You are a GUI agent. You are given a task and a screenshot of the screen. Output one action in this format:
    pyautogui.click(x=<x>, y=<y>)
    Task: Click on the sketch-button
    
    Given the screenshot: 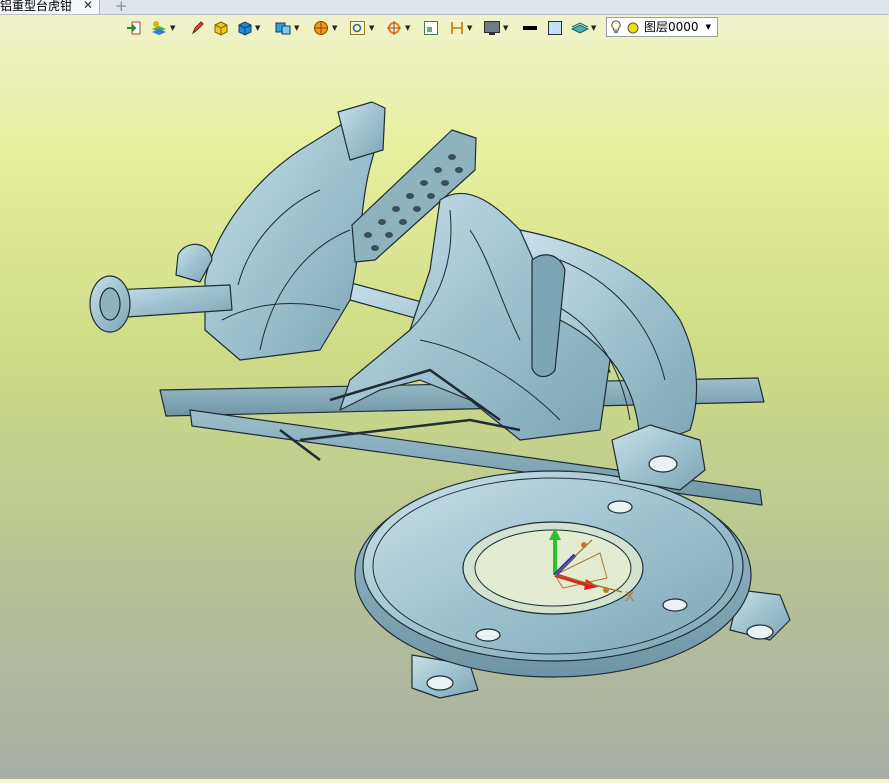 What is the action you would take?
    pyautogui.click(x=197, y=28)
    